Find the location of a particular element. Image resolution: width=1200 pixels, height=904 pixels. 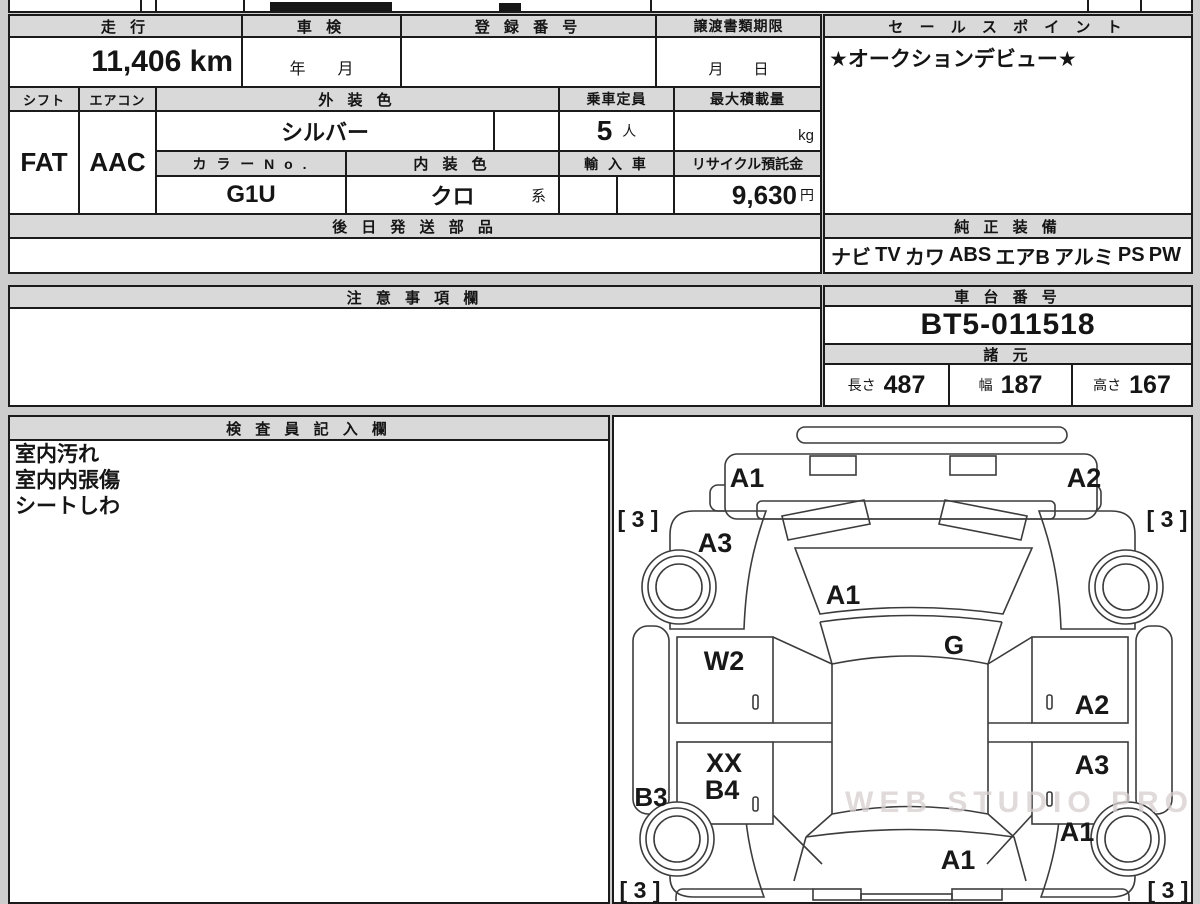

cutoff-top-row is located at coordinates (600, 6).